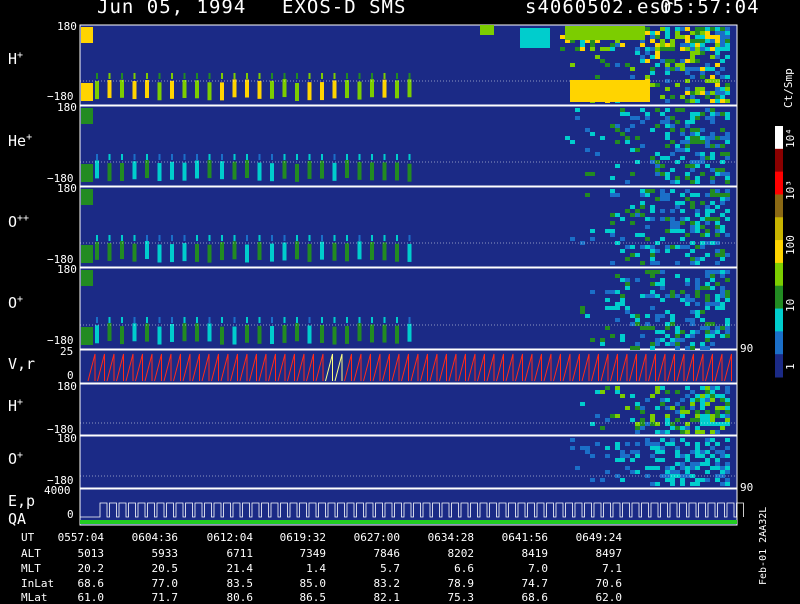 The height and width of the screenshot is (604, 800). Describe the element at coordinates (313, 553) in the screenshot. I see `table-cell: 7349` at that location.